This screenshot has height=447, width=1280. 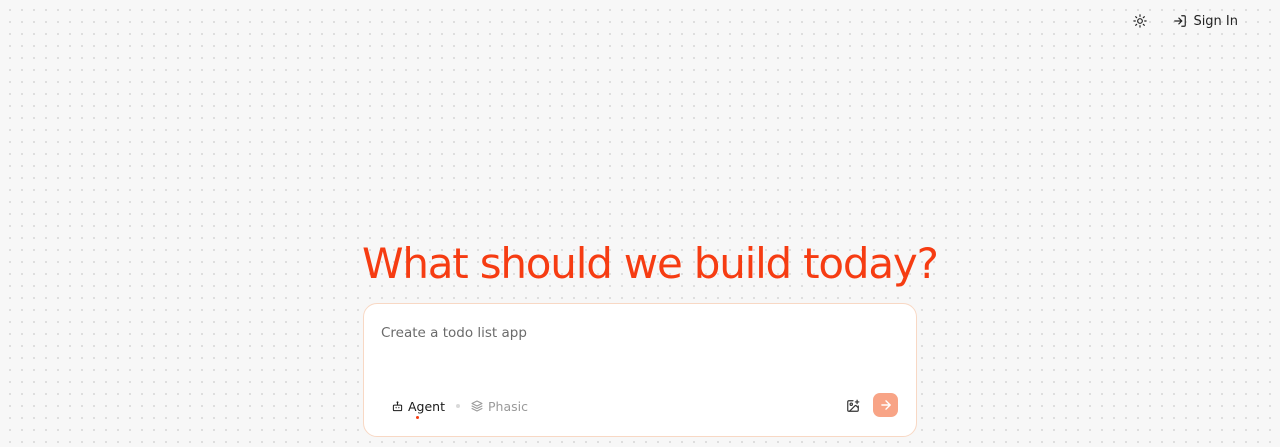 I want to click on mode-agent: Agent, so click(x=418, y=408).